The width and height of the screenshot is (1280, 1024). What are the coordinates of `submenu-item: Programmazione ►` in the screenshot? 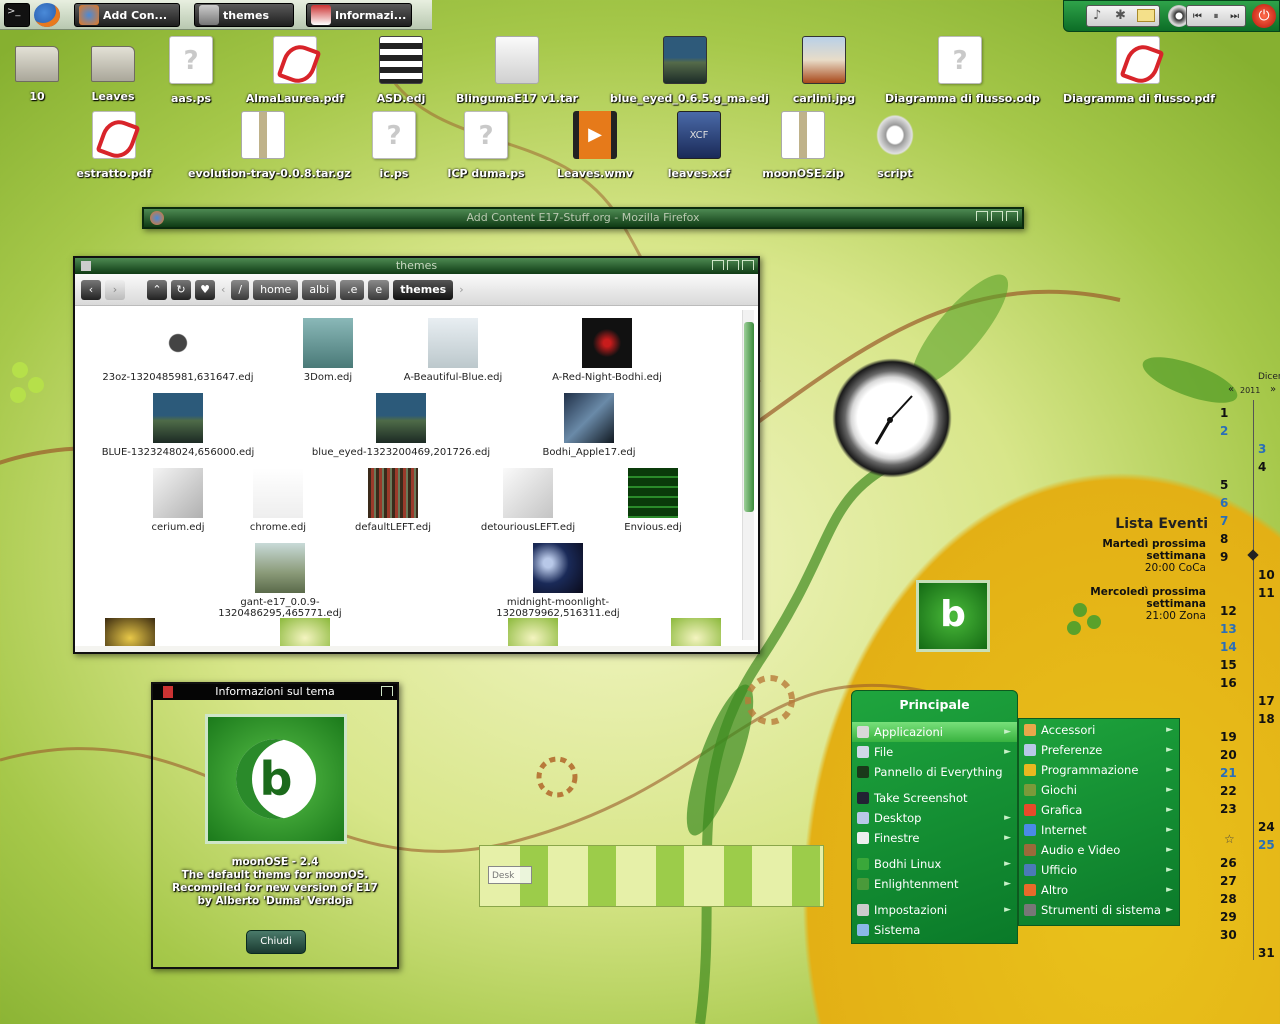 It's located at (1099, 770).